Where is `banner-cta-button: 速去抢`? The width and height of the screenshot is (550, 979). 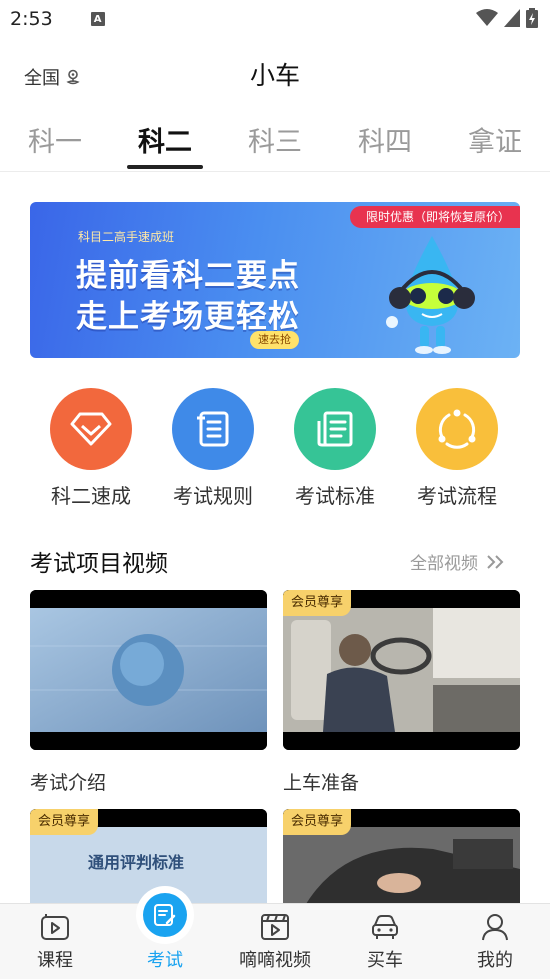
banner-cta-button: 速去抢 is located at coordinates (274, 340).